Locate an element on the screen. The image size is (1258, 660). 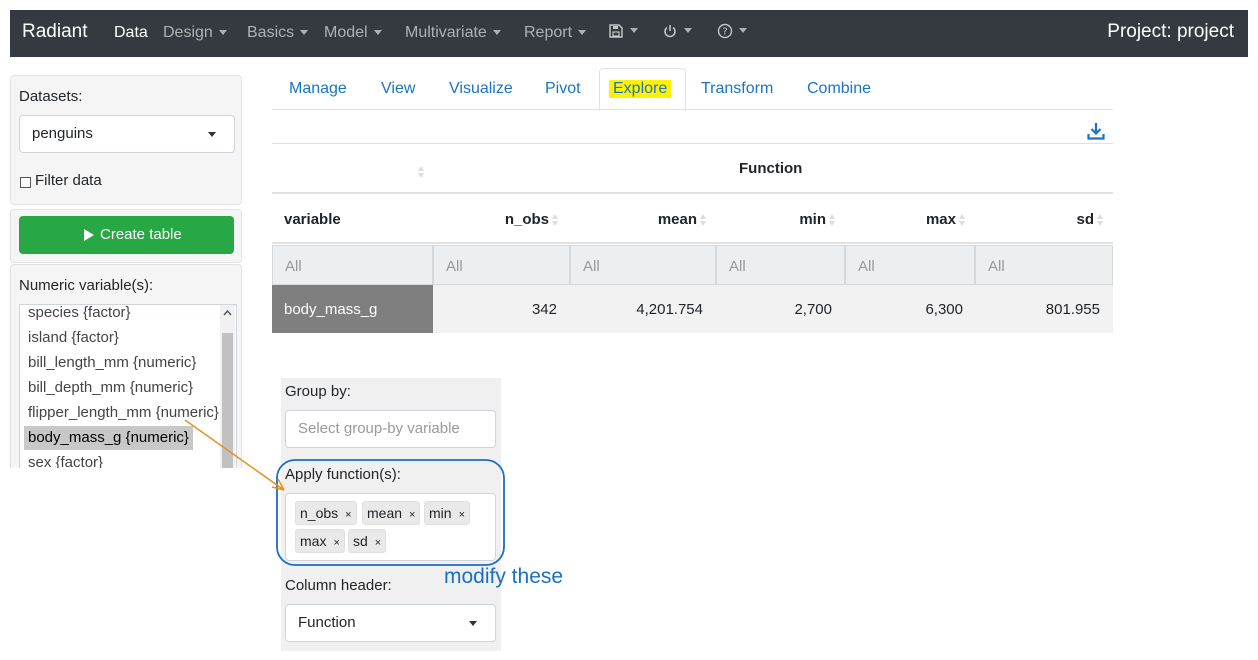
cell-min: 2,700 is located at coordinates (813, 309).